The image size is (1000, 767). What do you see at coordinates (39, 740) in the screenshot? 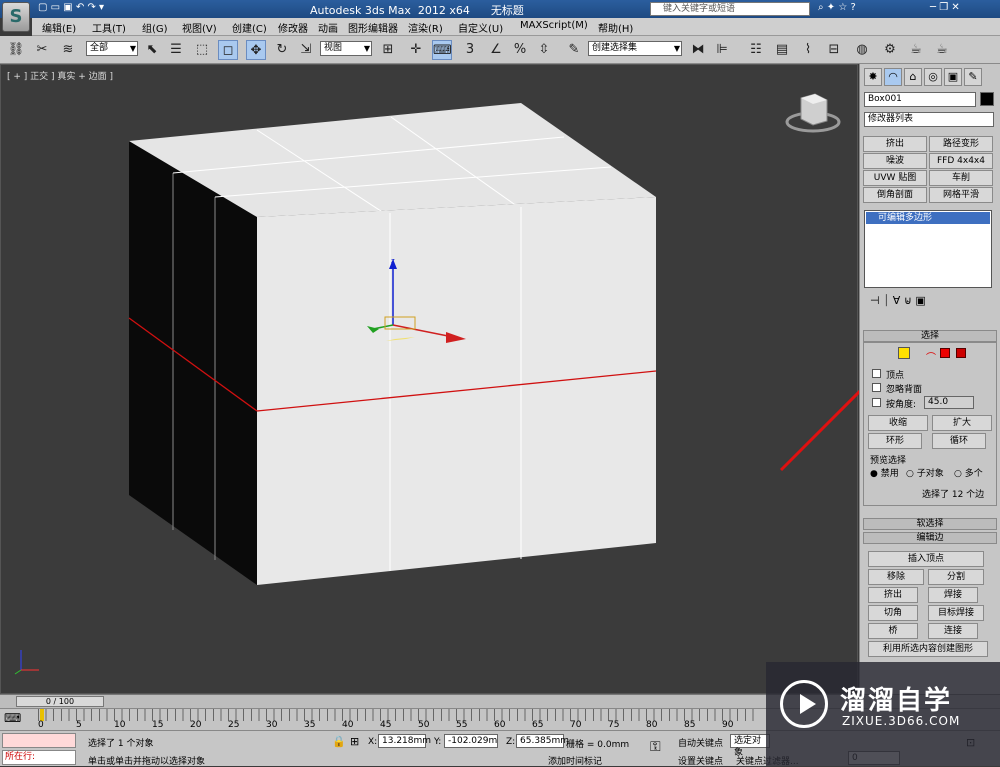
I see `maxscript-listener` at bounding box center [39, 740].